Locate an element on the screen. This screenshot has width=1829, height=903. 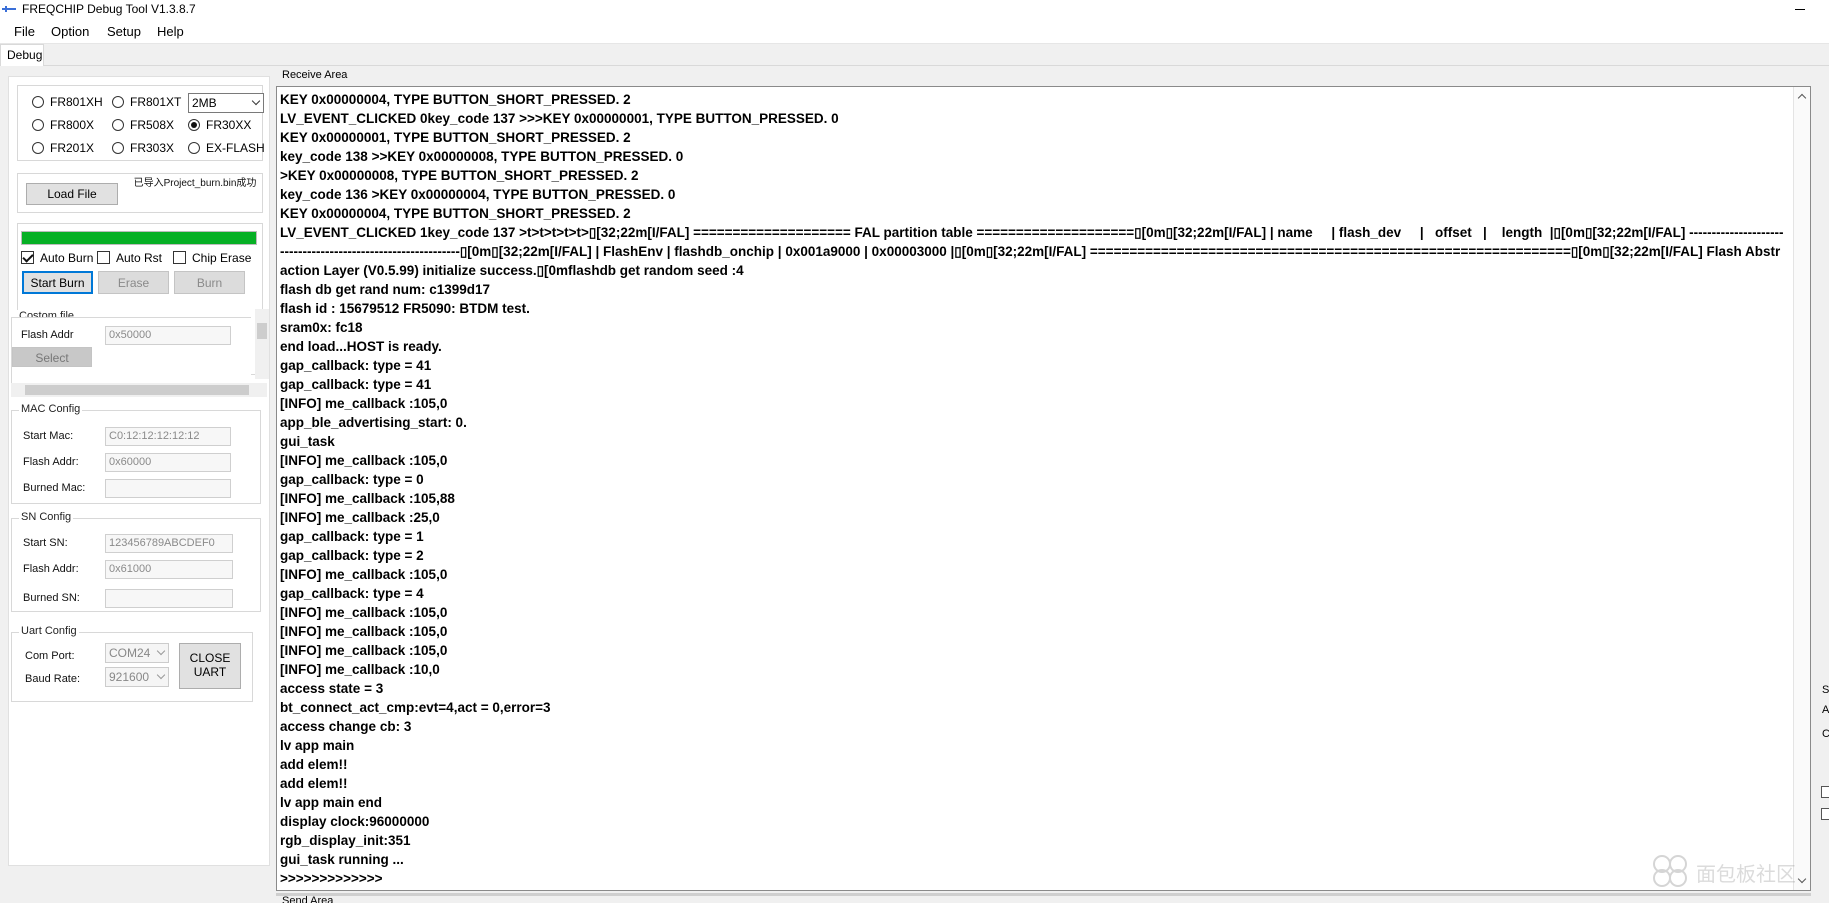
baud-rate-label: Baud Rate: is located at coordinates (53, 679).